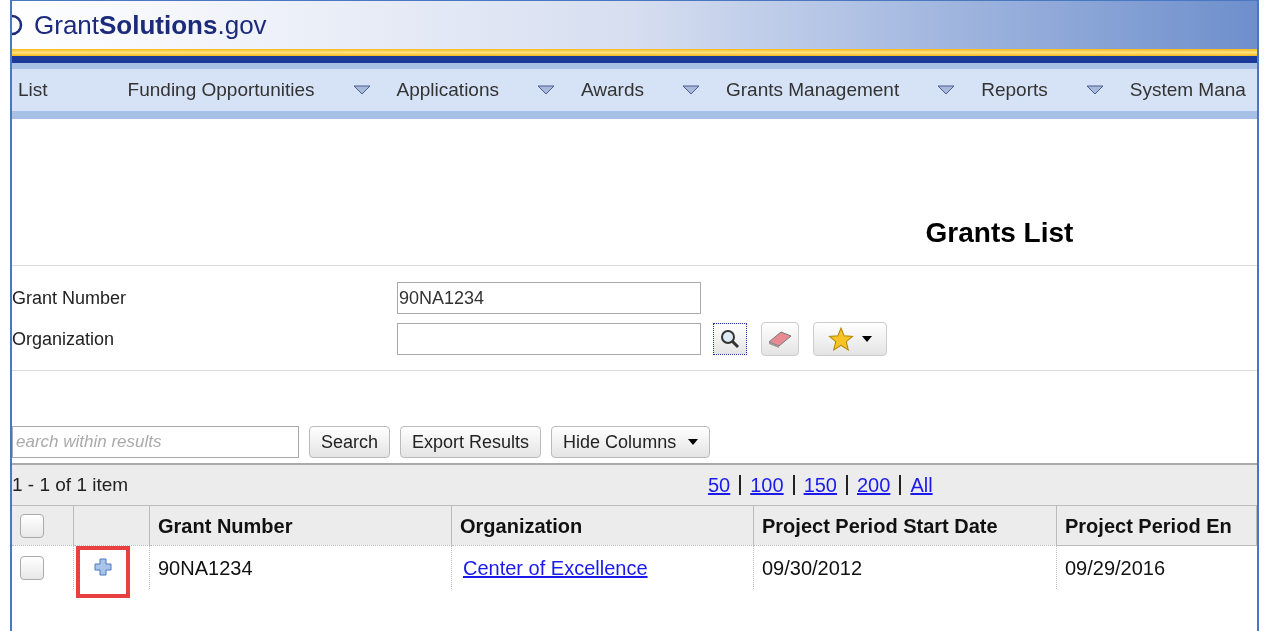 Image resolution: width=1265 pixels, height=631 pixels. Describe the element at coordinates (1187, 90) in the screenshot. I see `nav-item: System Mana` at that location.